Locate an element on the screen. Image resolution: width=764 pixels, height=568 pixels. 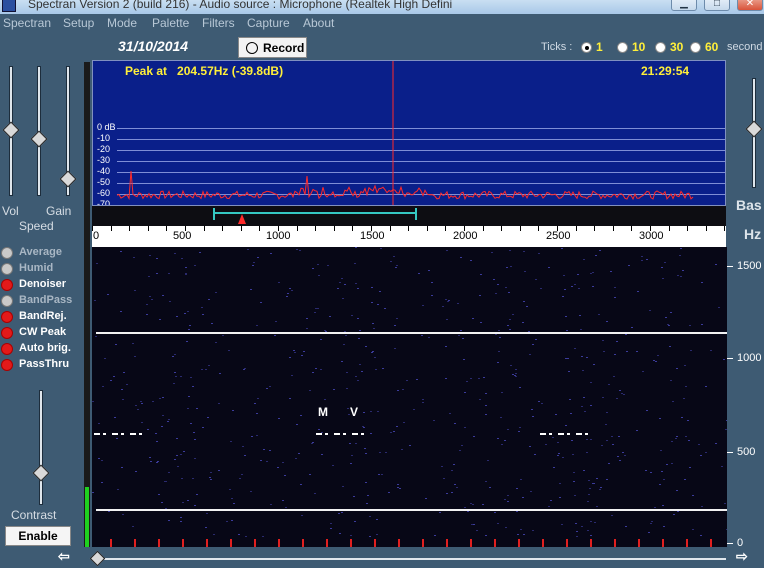
hz-label-1000: 1000 is located at coordinates (749, 358).